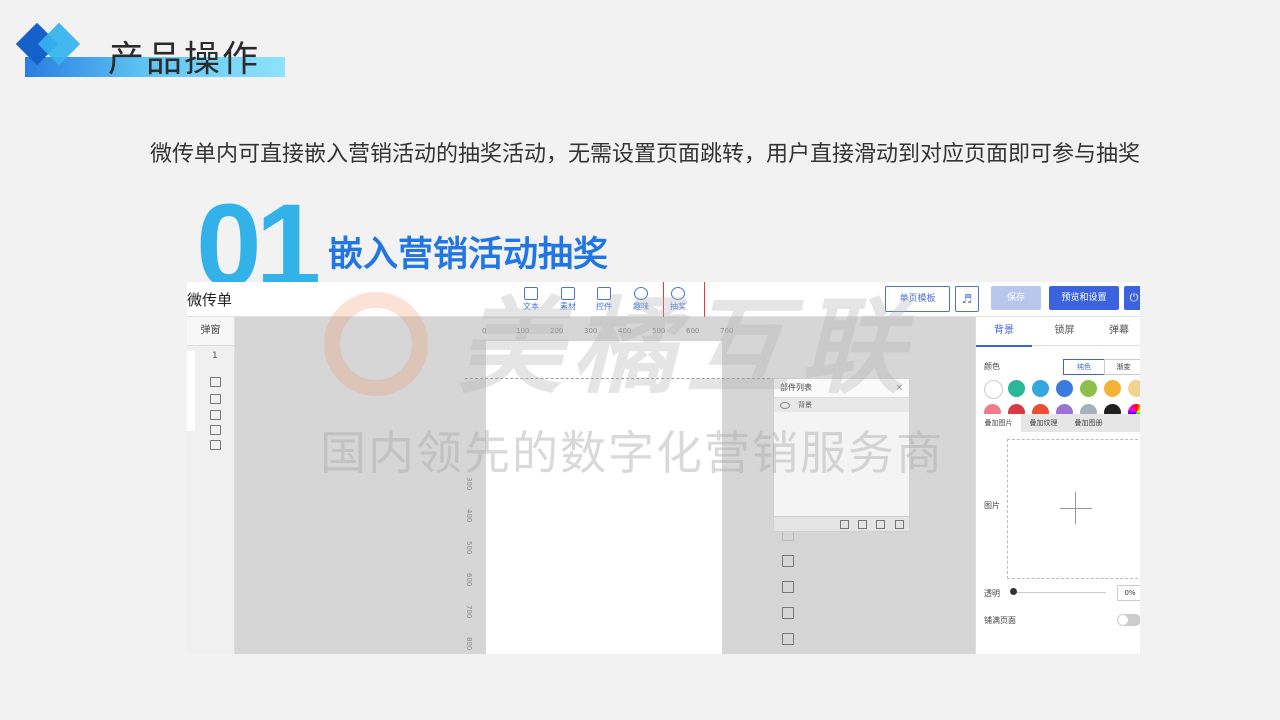 This screenshot has width=1280, height=720. I want to click on ruler-tick: 800, so click(469, 644).